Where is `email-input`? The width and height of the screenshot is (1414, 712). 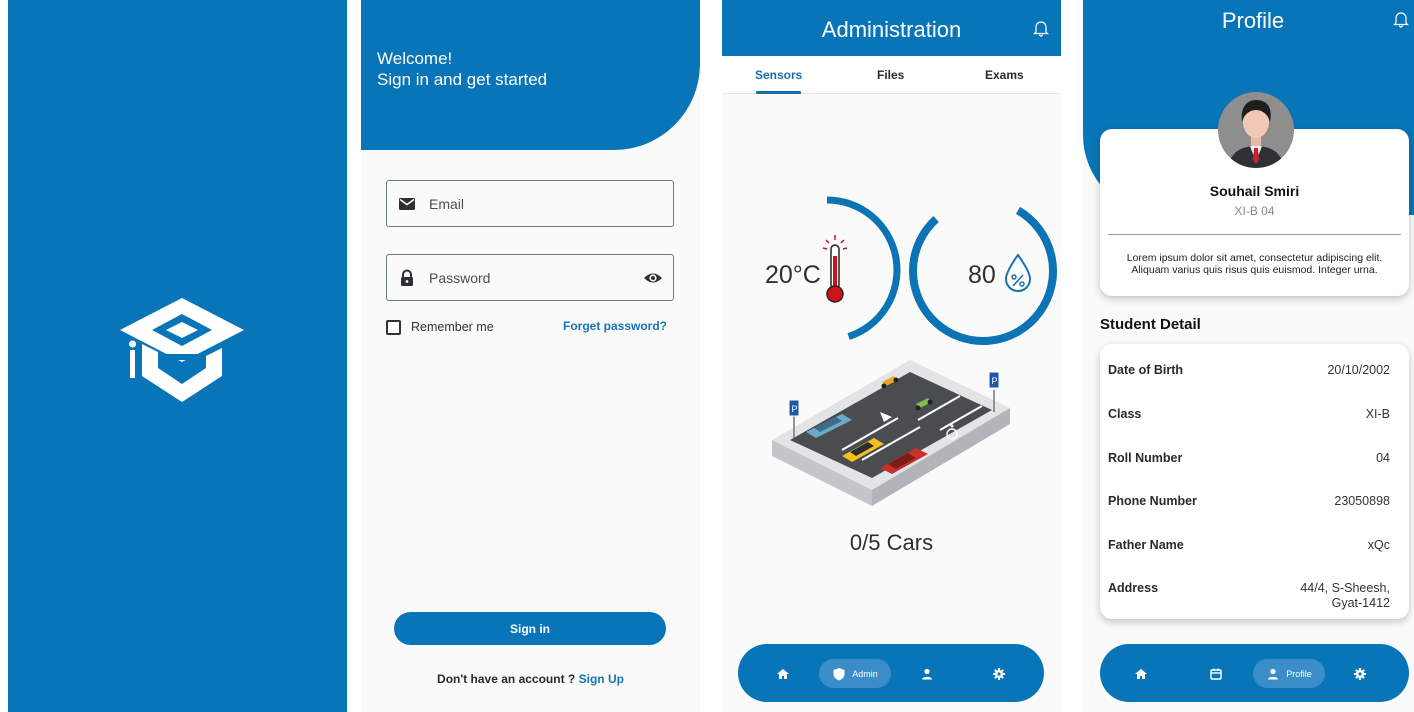
email-input is located at coordinates (529, 203).